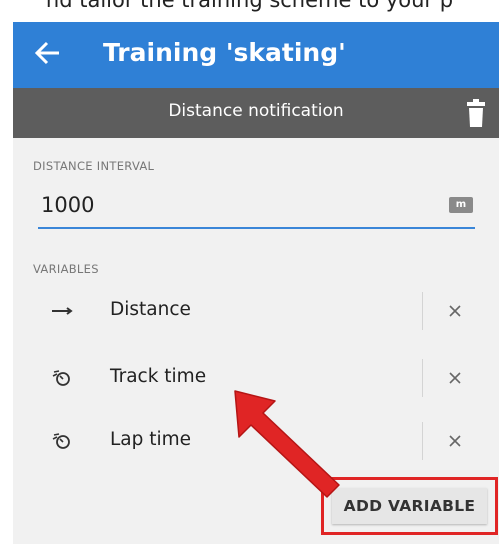 The height and width of the screenshot is (544, 499). I want to click on trash-icon, so click(476, 113).